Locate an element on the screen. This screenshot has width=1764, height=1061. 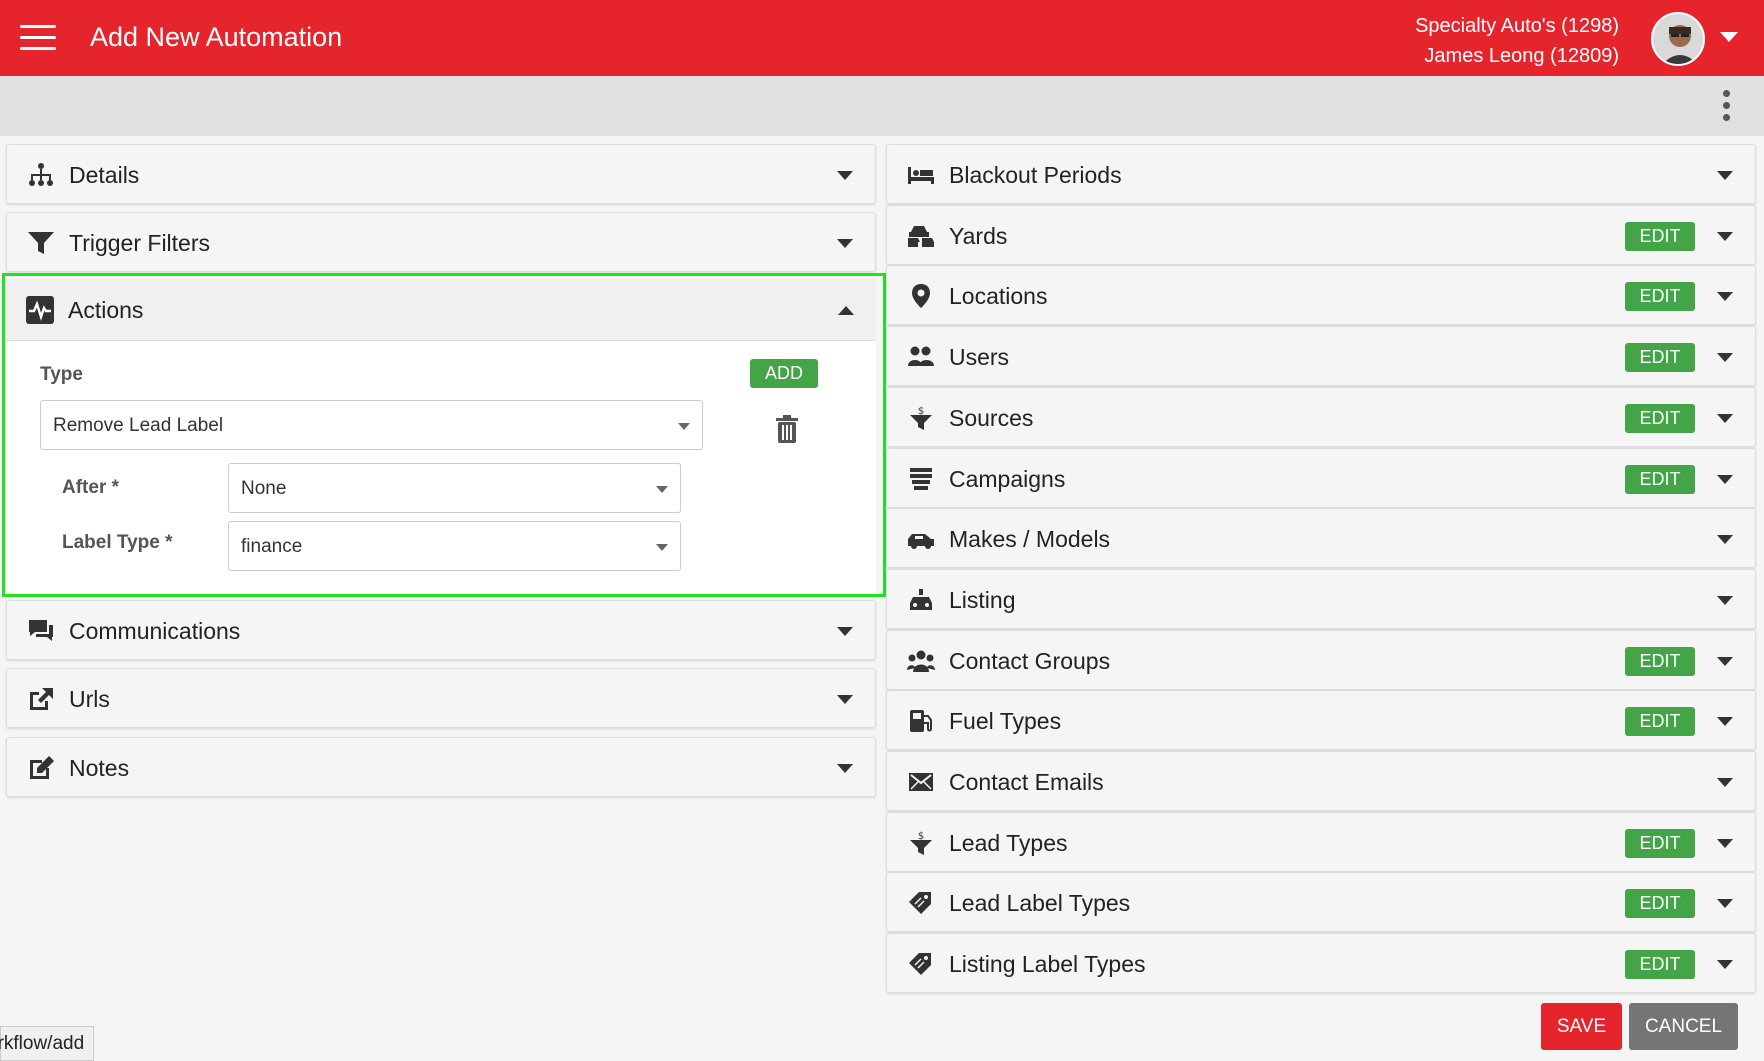
panel-blackout-periods: Blackout Periods is located at coordinates (1321, 174).